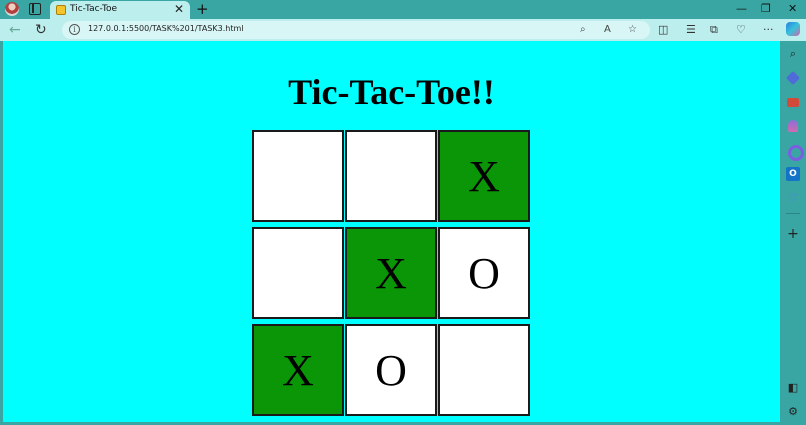 This screenshot has width=806, height=425. What do you see at coordinates (35, 9) in the screenshot?
I see `tab-actions-icon` at bounding box center [35, 9].